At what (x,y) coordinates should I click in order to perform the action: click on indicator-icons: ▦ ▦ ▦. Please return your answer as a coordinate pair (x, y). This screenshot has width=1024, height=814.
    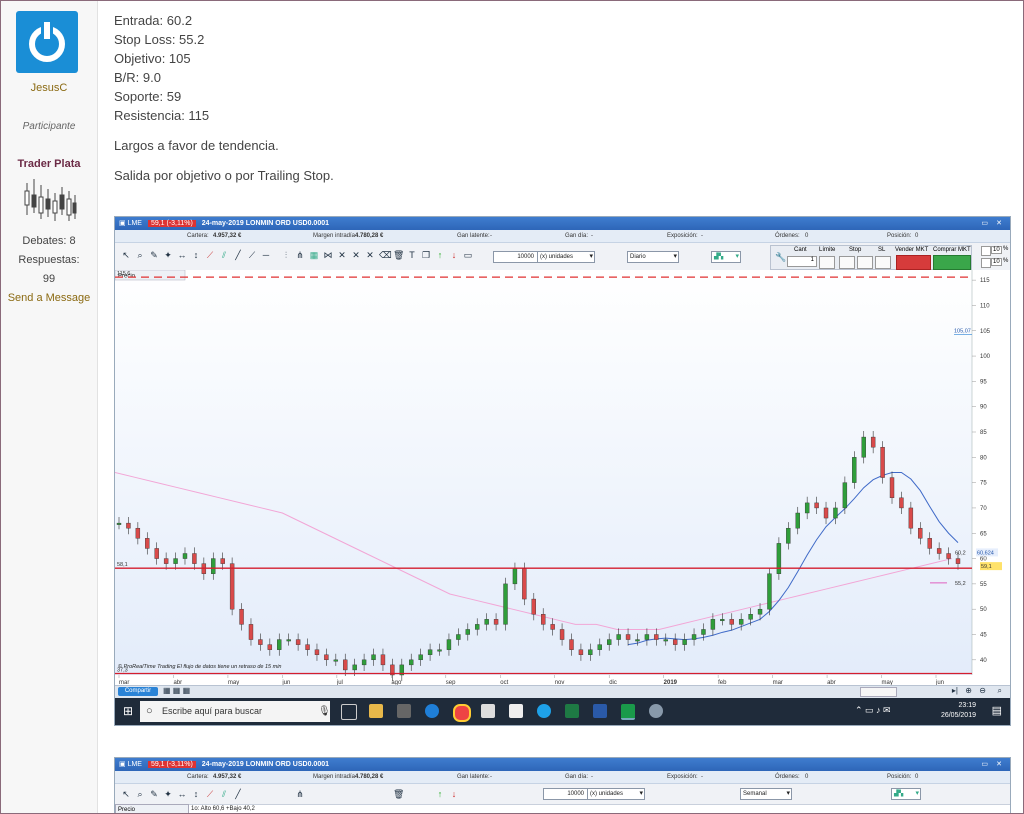
    Looking at the image, I should click on (176, 690).